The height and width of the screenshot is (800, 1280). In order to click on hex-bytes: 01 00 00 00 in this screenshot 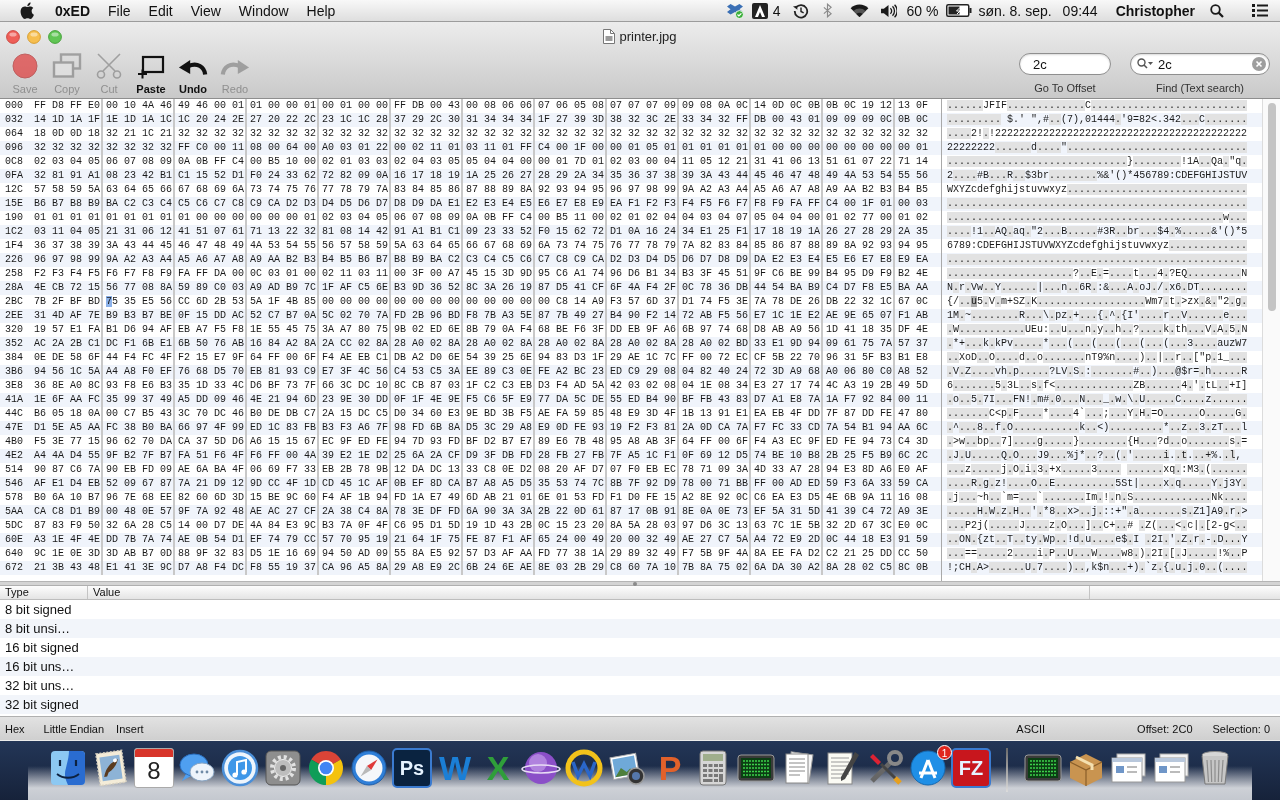, I will do `click(787, 147)`.